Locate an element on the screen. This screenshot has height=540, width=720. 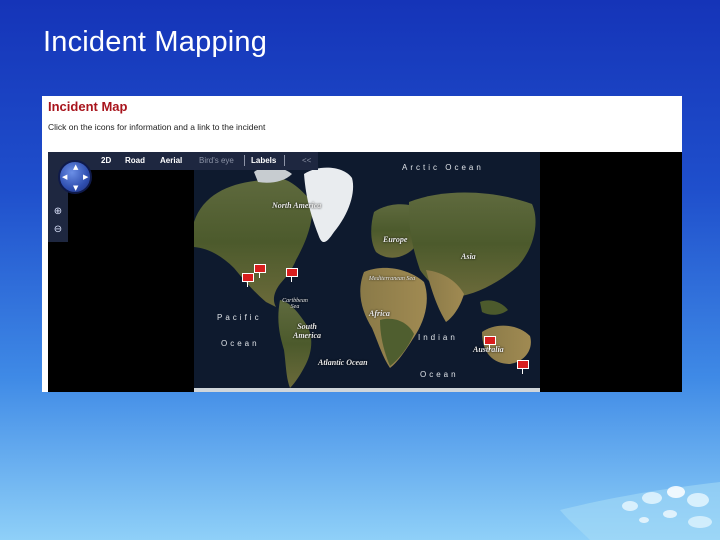
birds-eye-view-button: Bird's eye is located at coordinates (216, 160).